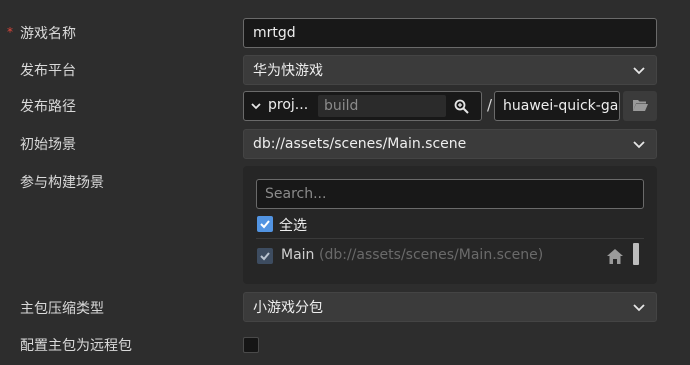  What do you see at coordinates (48, 71) in the screenshot?
I see `platform-label: 发布平台` at bounding box center [48, 71].